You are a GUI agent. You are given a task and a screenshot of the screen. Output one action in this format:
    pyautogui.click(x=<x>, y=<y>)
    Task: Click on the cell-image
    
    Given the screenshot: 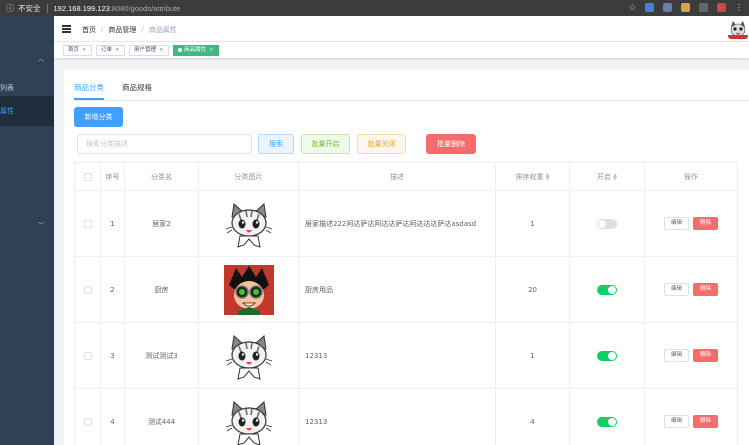 What is the action you would take?
    pyautogui.click(x=248, y=416)
    